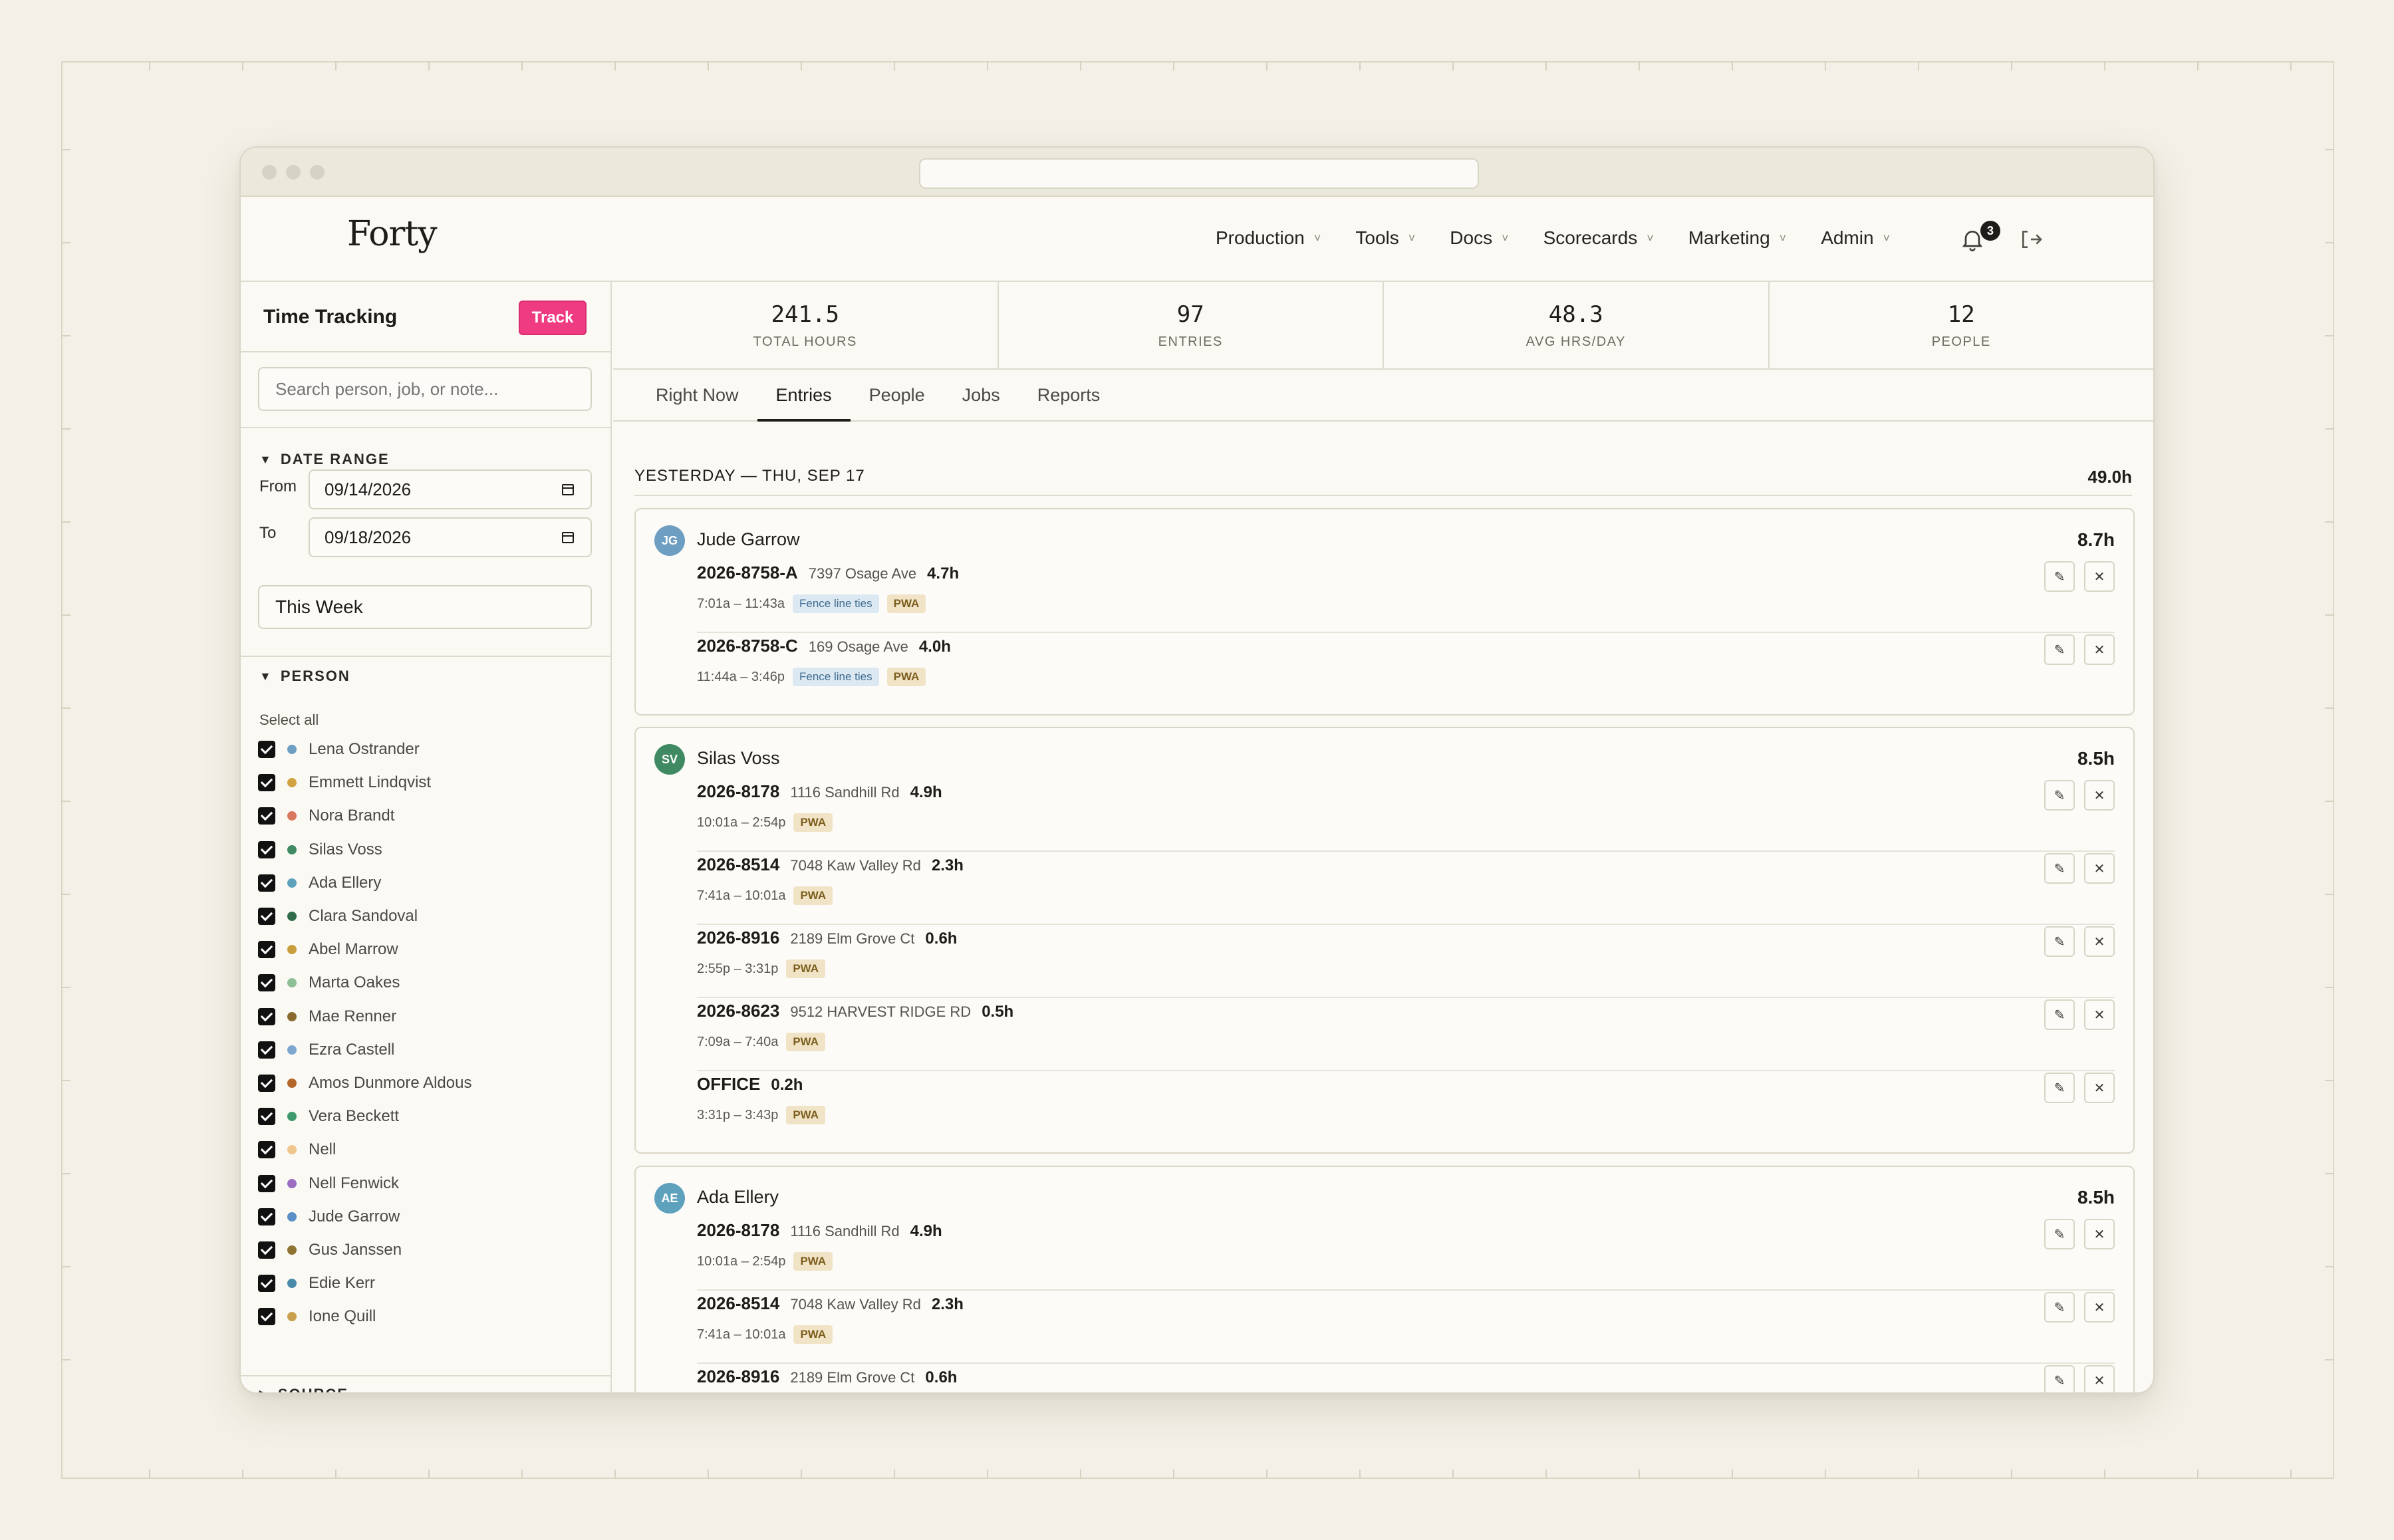 This screenshot has width=2394, height=1540. I want to click on date-range-toggle: ▼ DATE RANGE, so click(324, 459).